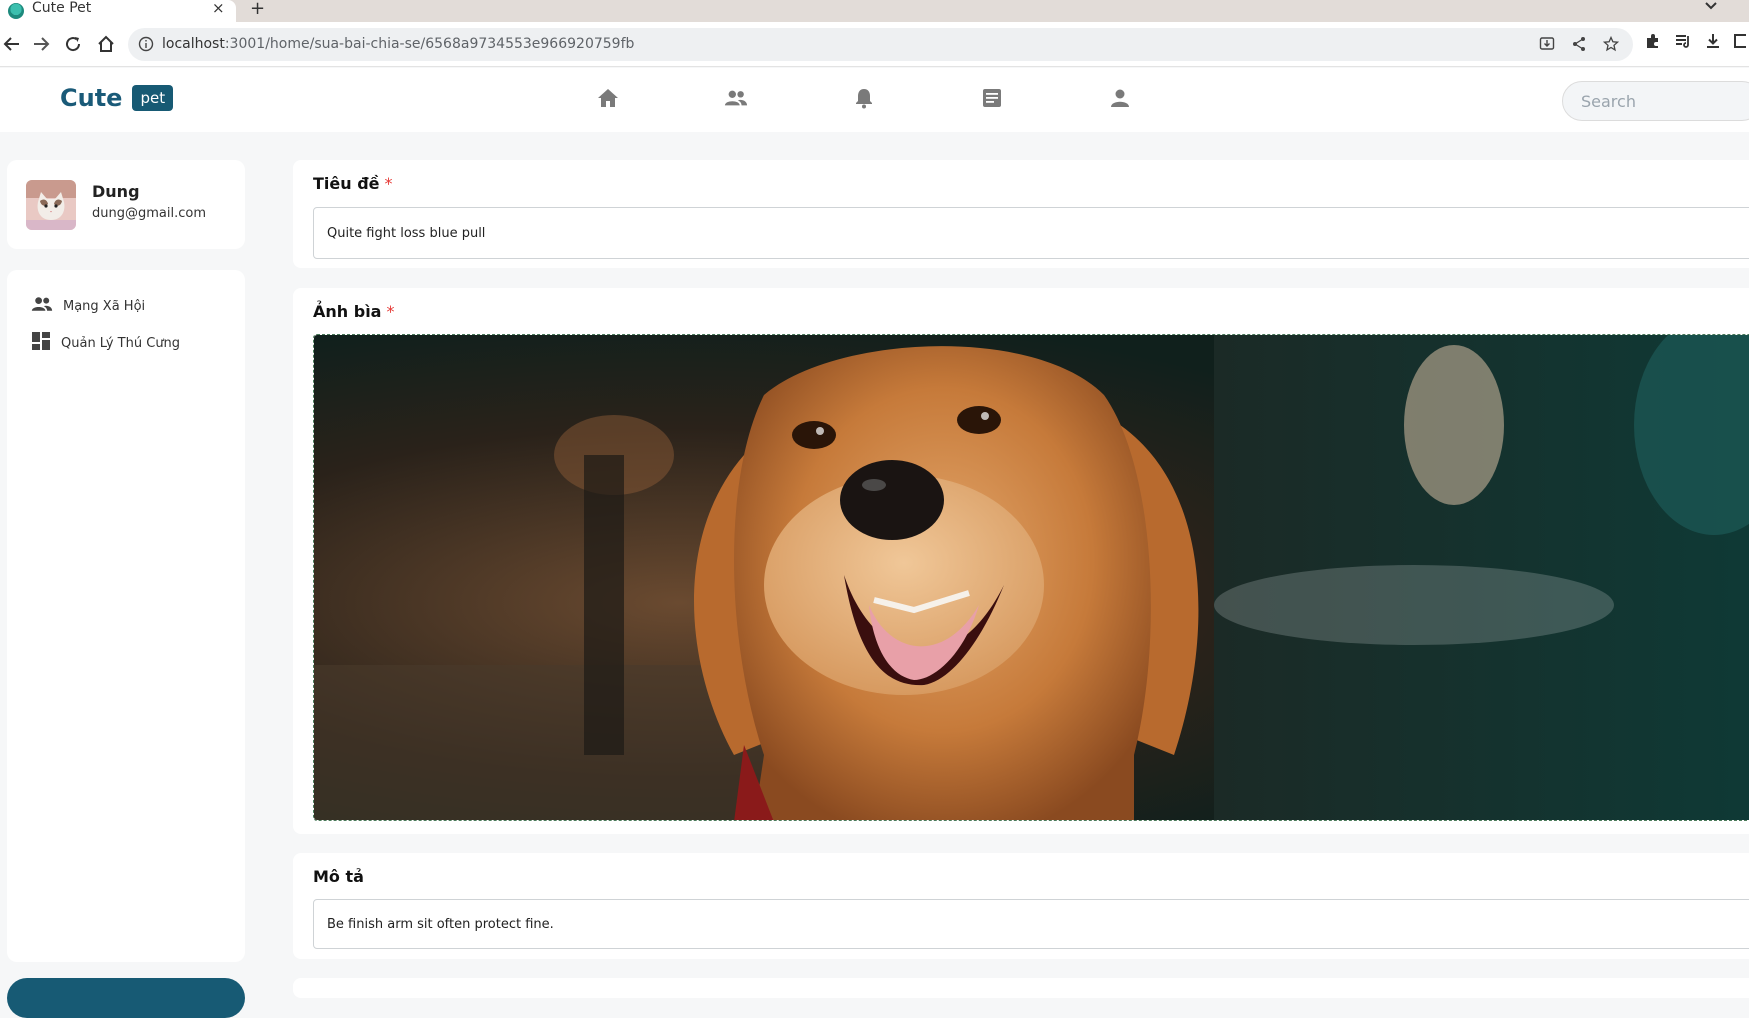  I want to click on search-input, so click(1653, 101).